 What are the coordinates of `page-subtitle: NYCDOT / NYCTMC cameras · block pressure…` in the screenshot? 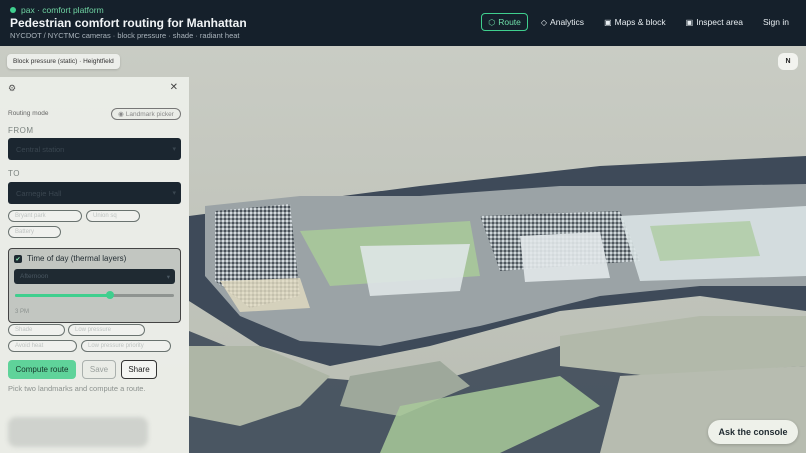 It's located at (125, 35).